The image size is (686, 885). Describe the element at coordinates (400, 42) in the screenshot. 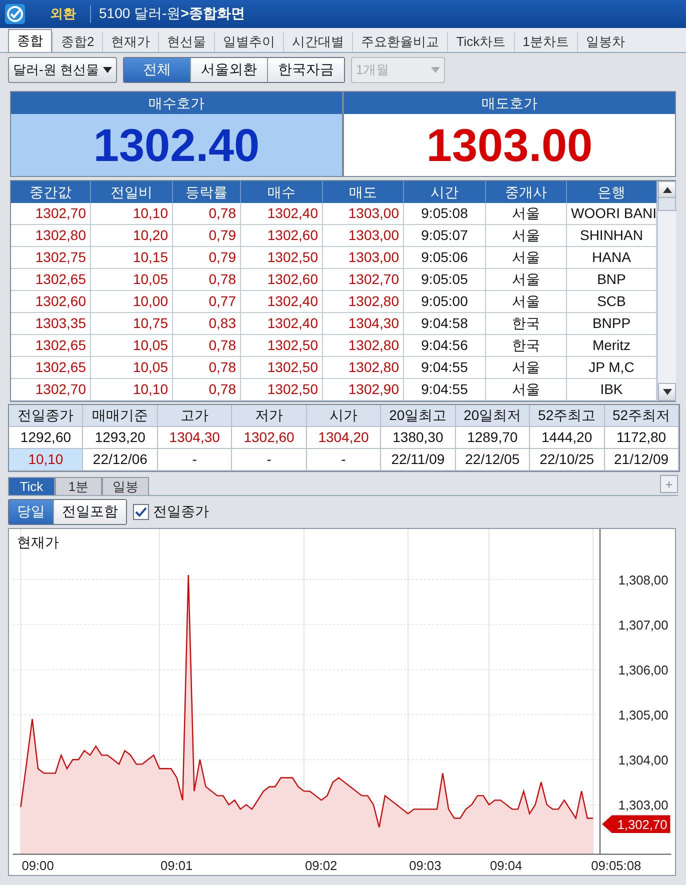

I see `screen-tab: 주요환율비교` at that location.